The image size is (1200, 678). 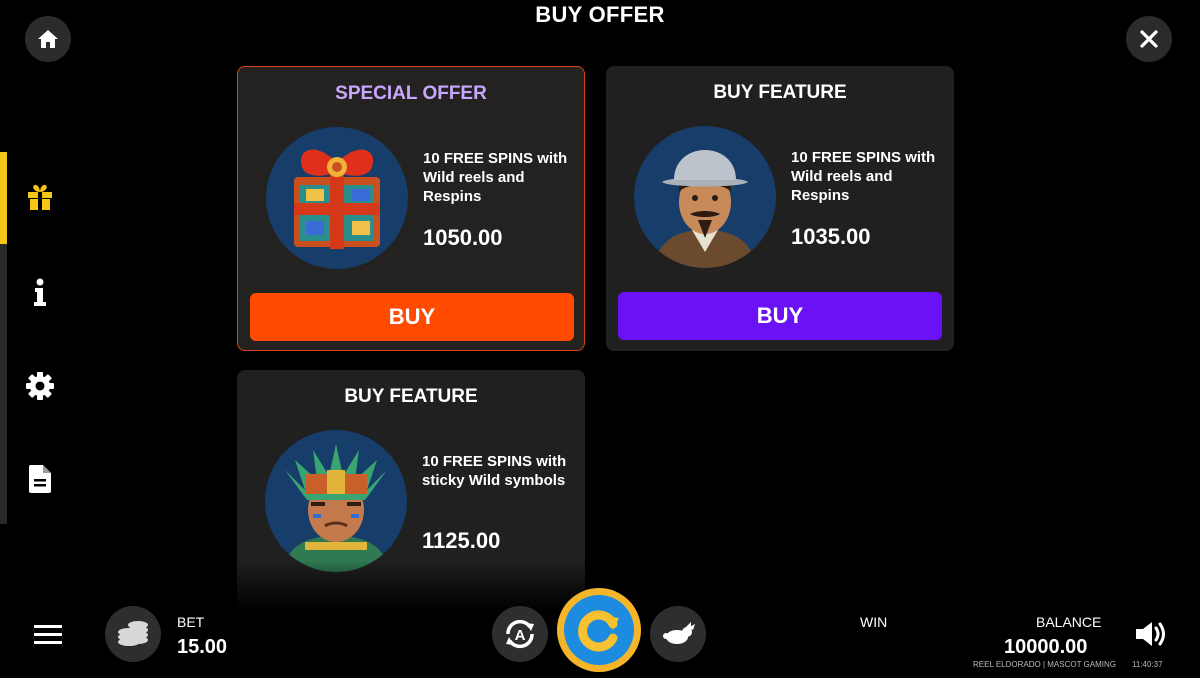 I want to click on bet-label: BET, so click(x=191, y=622).